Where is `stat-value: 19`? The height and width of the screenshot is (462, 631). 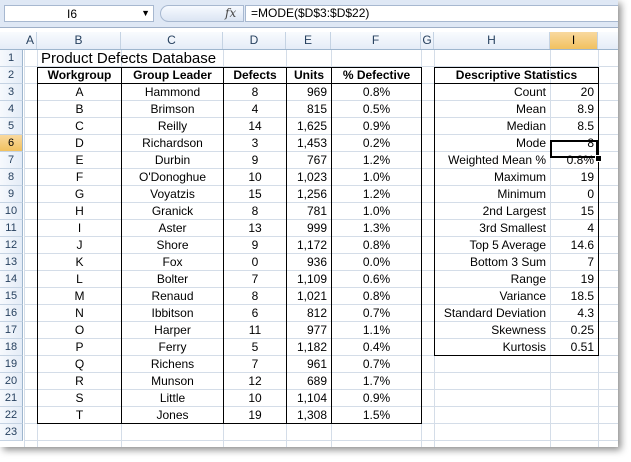 stat-value: 19 is located at coordinates (574, 279).